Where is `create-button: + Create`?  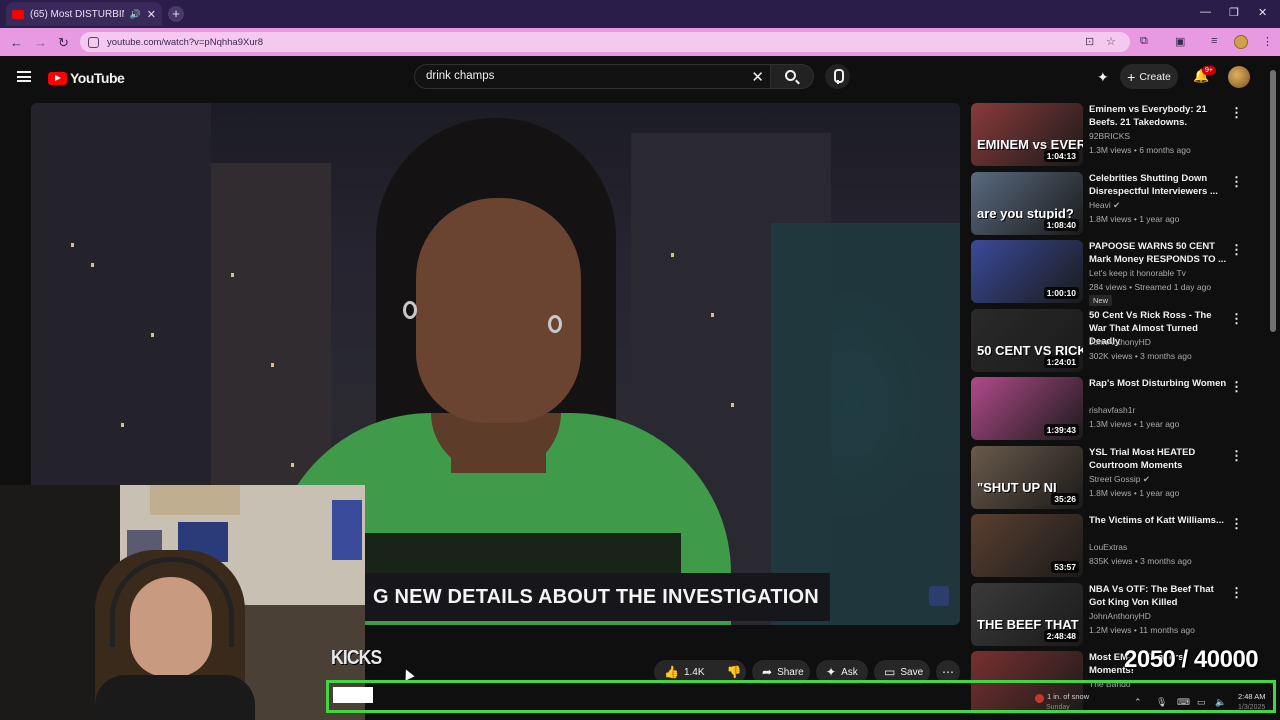 create-button: + Create is located at coordinates (1149, 76).